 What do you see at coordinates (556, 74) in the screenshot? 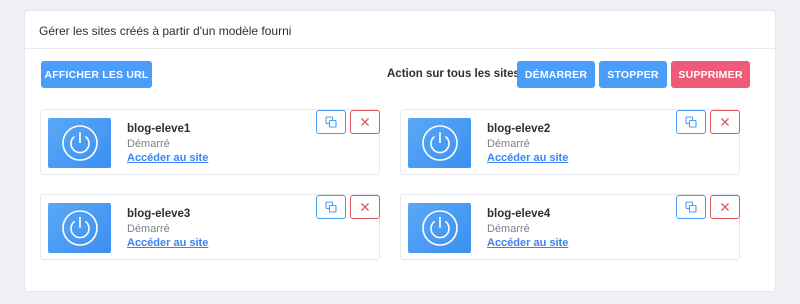
I see `start-all-button: DÉMARRER` at bounding box center [556, 74].